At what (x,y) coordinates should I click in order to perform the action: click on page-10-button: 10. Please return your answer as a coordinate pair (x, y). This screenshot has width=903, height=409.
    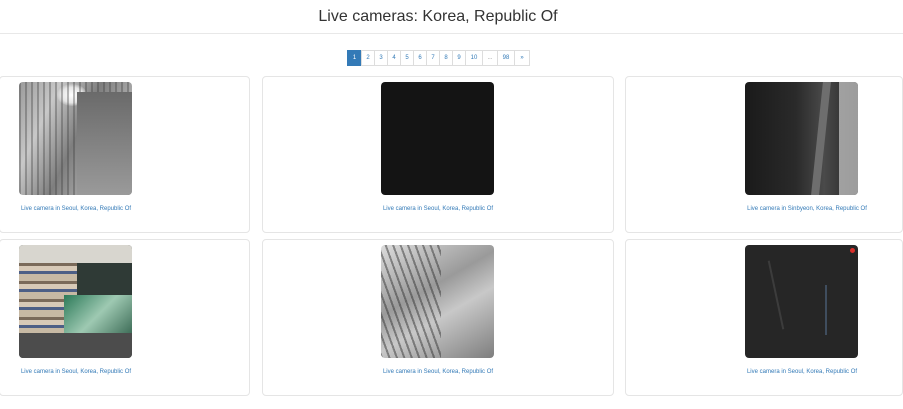
    Looking at the image, I should click on (474, 58).